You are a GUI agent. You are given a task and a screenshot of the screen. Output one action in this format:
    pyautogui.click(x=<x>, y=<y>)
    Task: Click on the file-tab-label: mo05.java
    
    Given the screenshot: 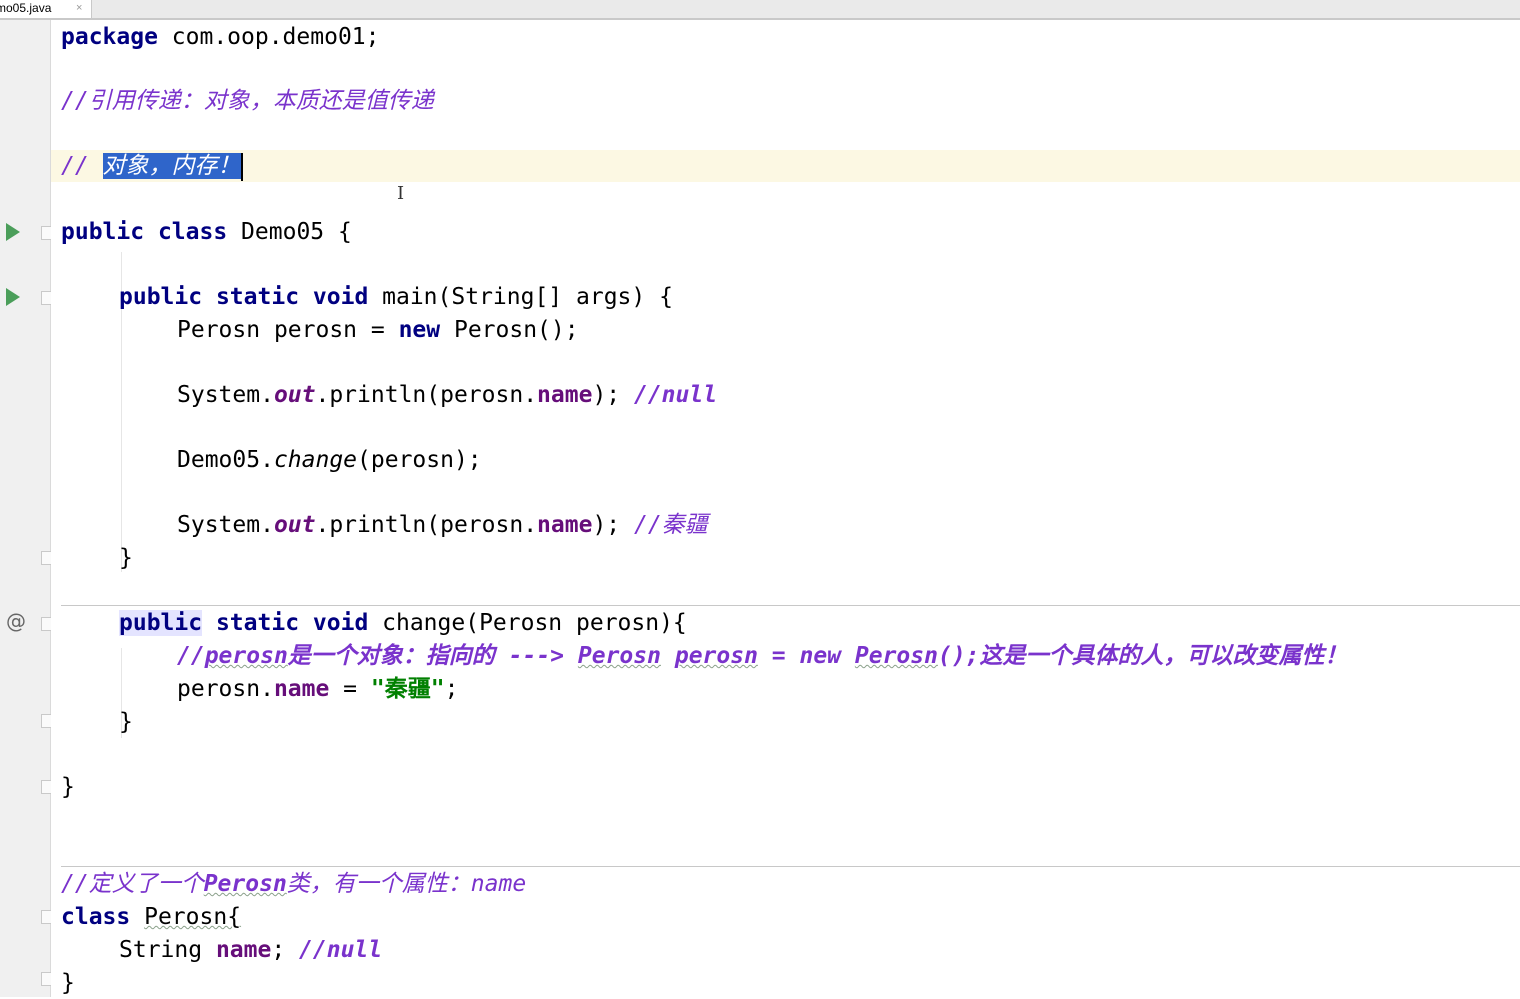 What is the action you would take?
    pyautogui.click(x=26, y=8)
    